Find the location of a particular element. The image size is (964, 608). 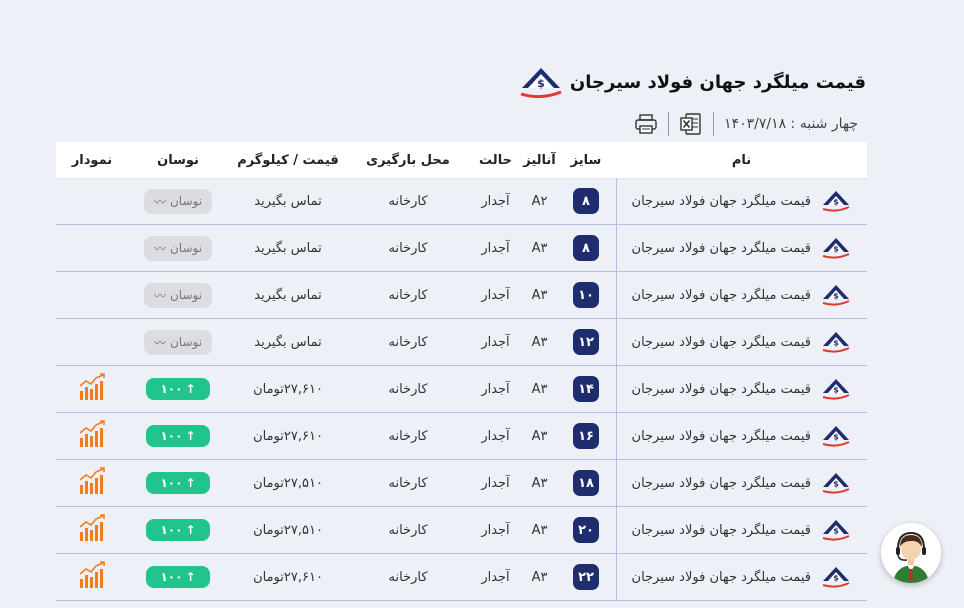

size-cell: ۱۸ is located at coordinates (586, 483).